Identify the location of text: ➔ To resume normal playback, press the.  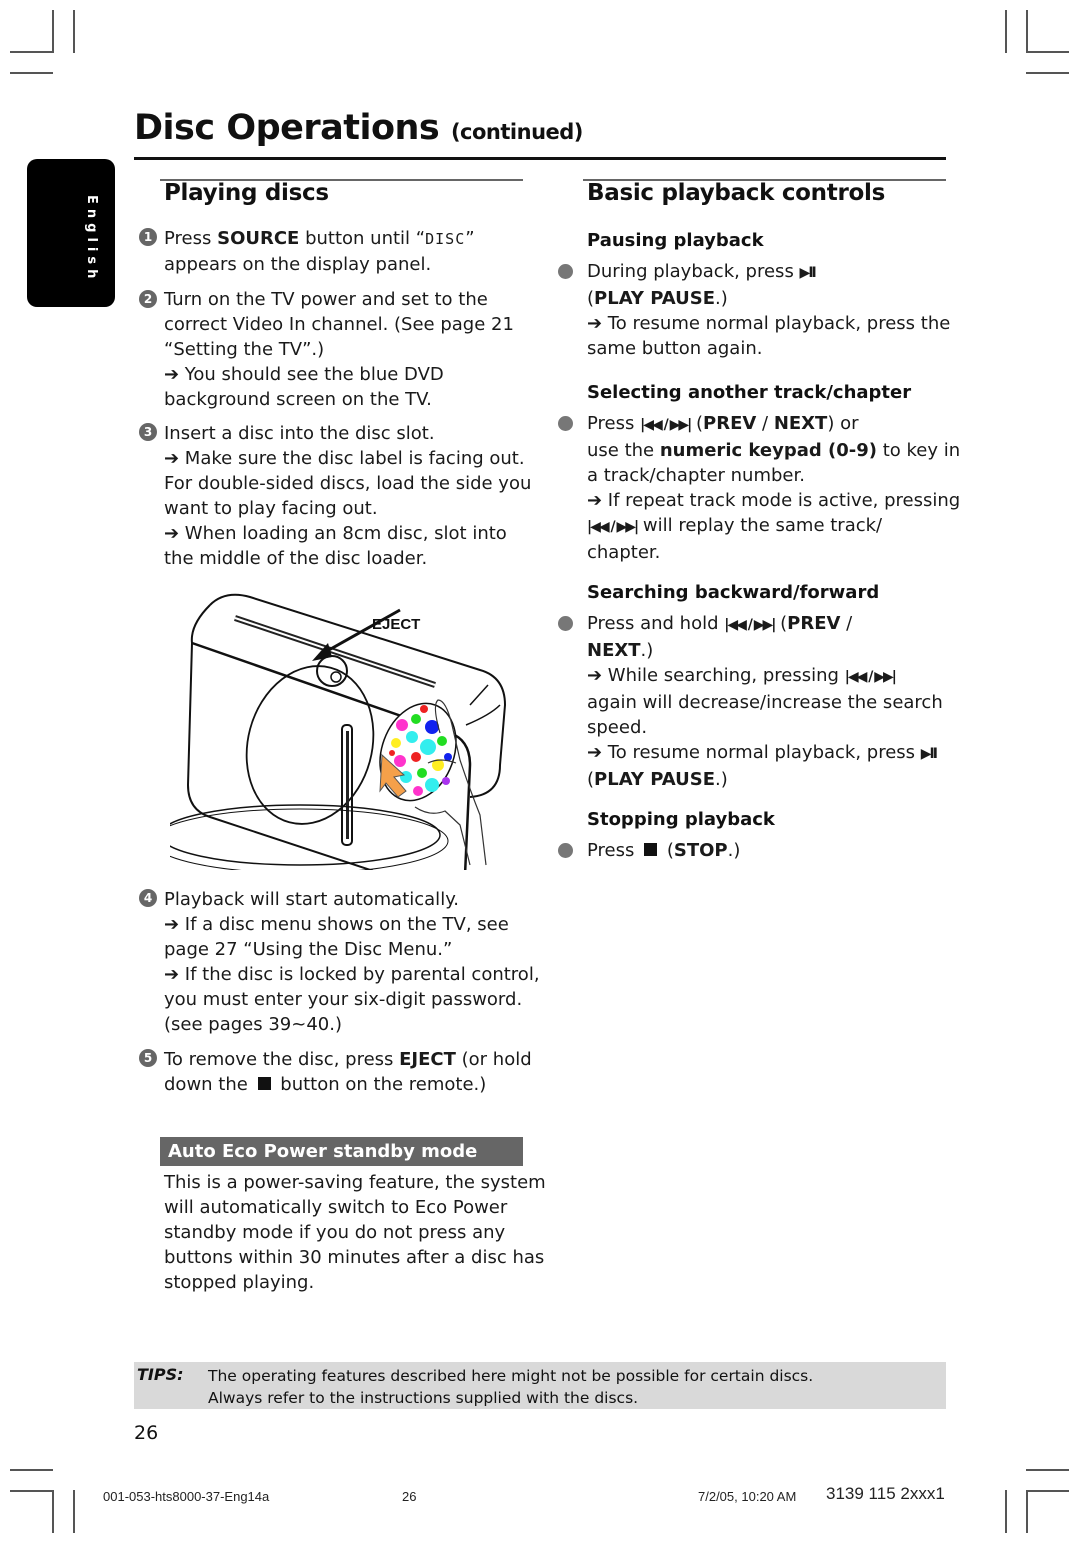
(769, 323).